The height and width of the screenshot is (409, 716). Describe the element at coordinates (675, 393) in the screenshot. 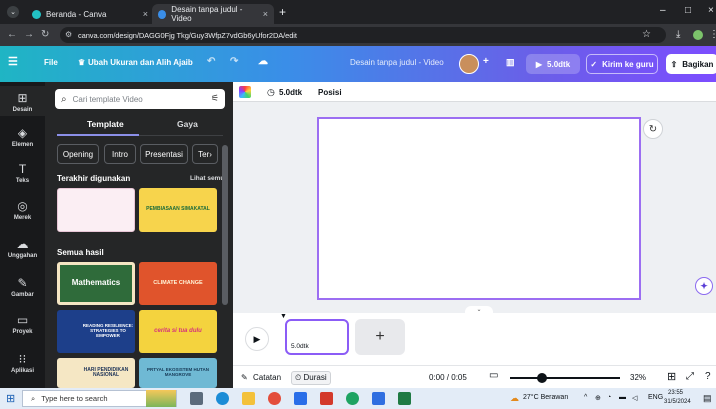

I see `clock-time: 23:55` at that location.